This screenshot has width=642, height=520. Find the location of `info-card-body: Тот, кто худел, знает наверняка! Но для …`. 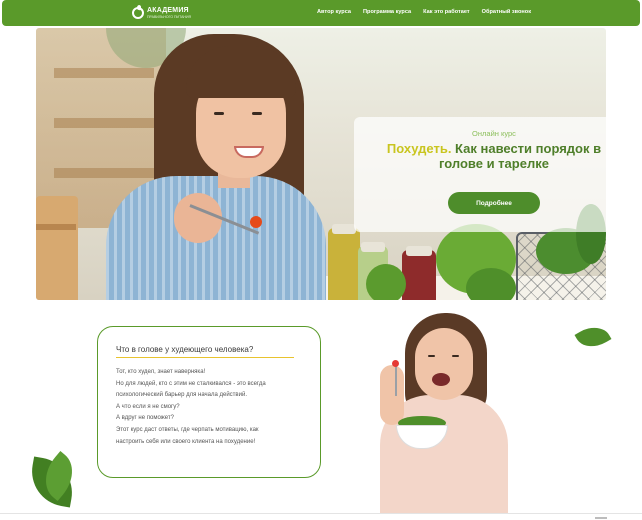

info-card-body: Тот, кто худел, знает наверняка! Но для … is located at coordinates (211, 407).